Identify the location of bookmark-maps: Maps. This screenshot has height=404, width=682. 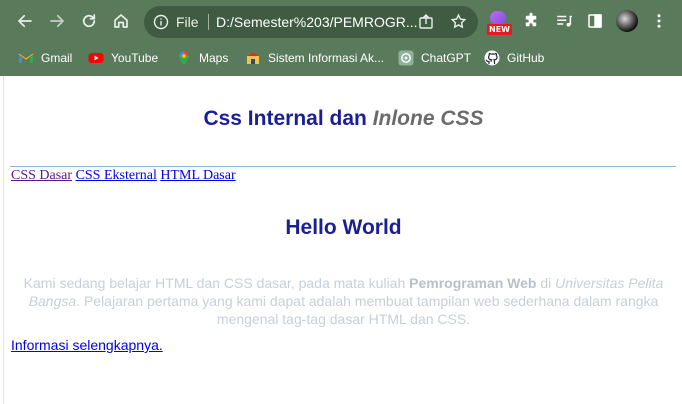
(202, 58).